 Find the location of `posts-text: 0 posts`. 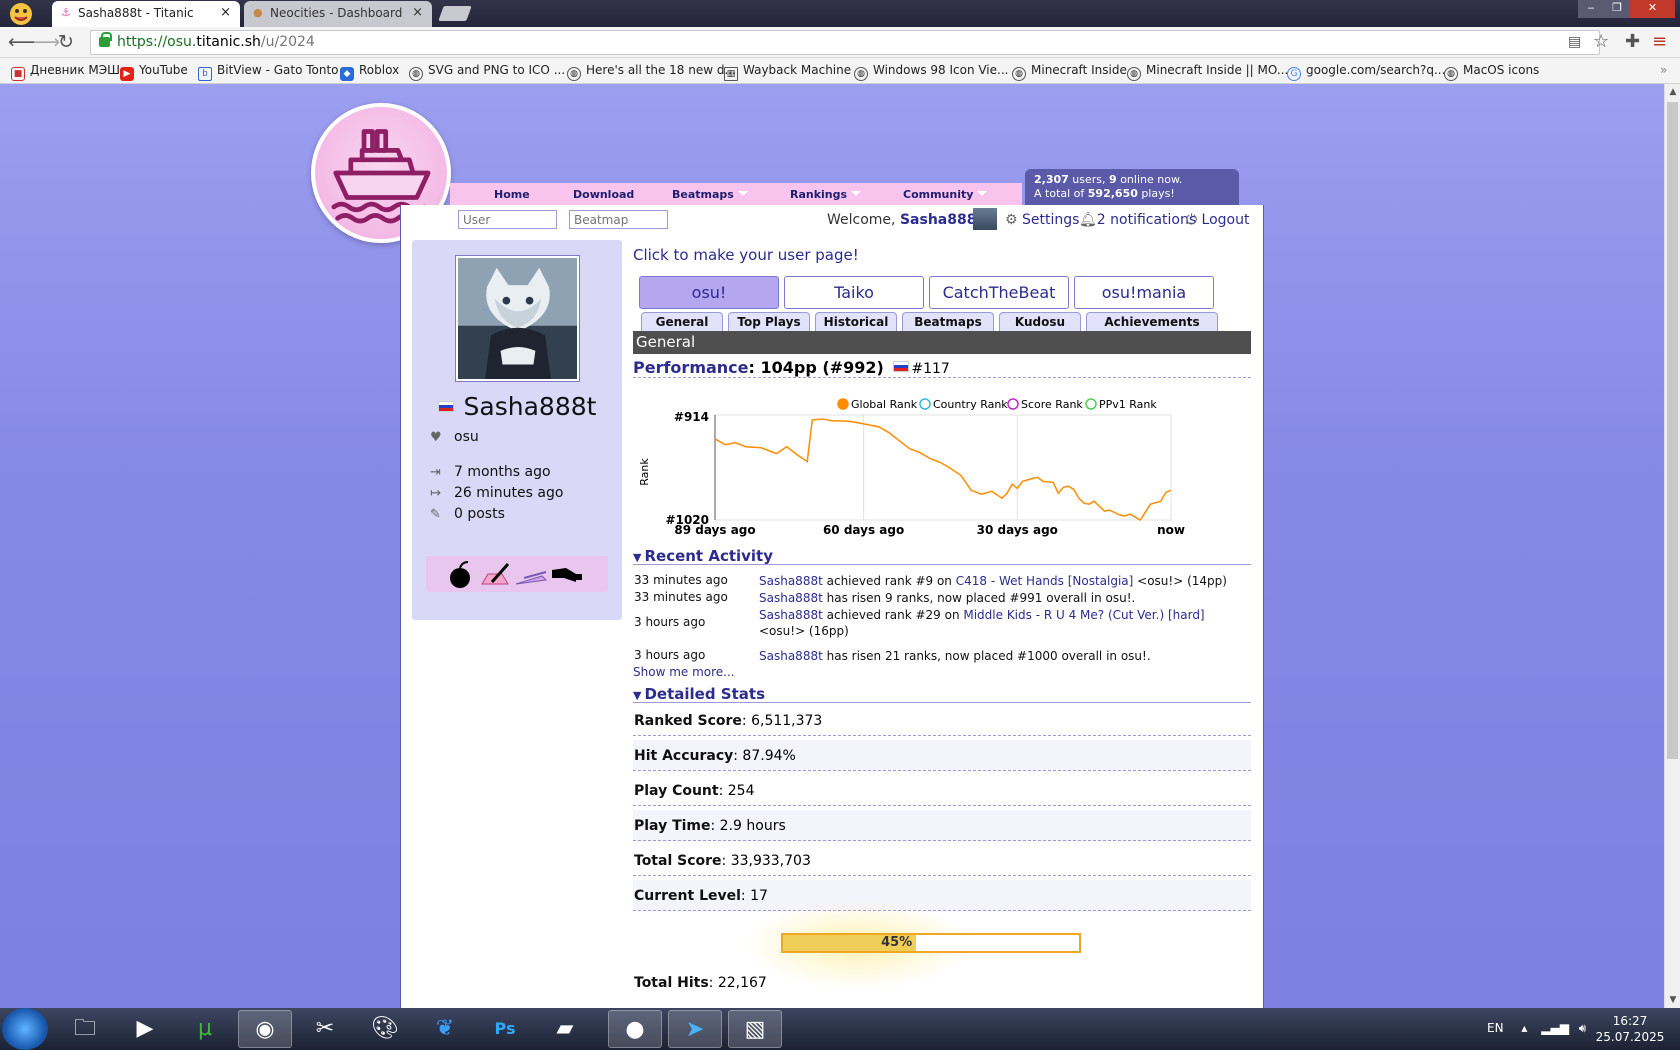

posts-text: 0 posts is located at coordinates (479, 514).